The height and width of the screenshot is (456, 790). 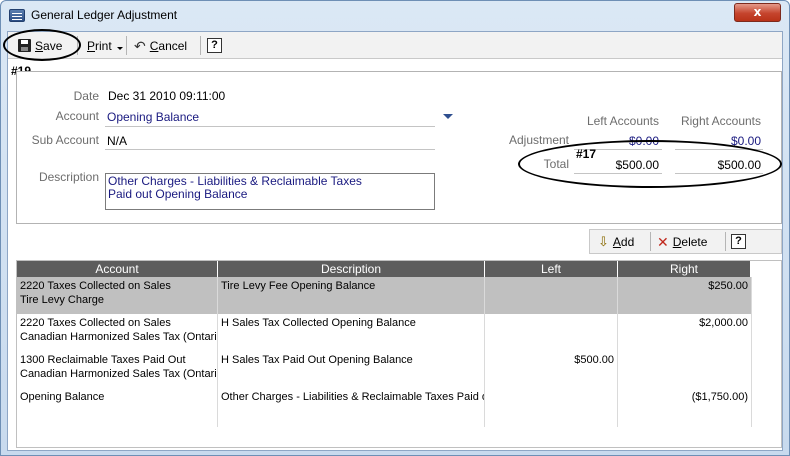 What do you see at coordinates (603, 241) in the screenshot?
I see `add-arrow-icon: ⇩` at bounding box center [603, 241].